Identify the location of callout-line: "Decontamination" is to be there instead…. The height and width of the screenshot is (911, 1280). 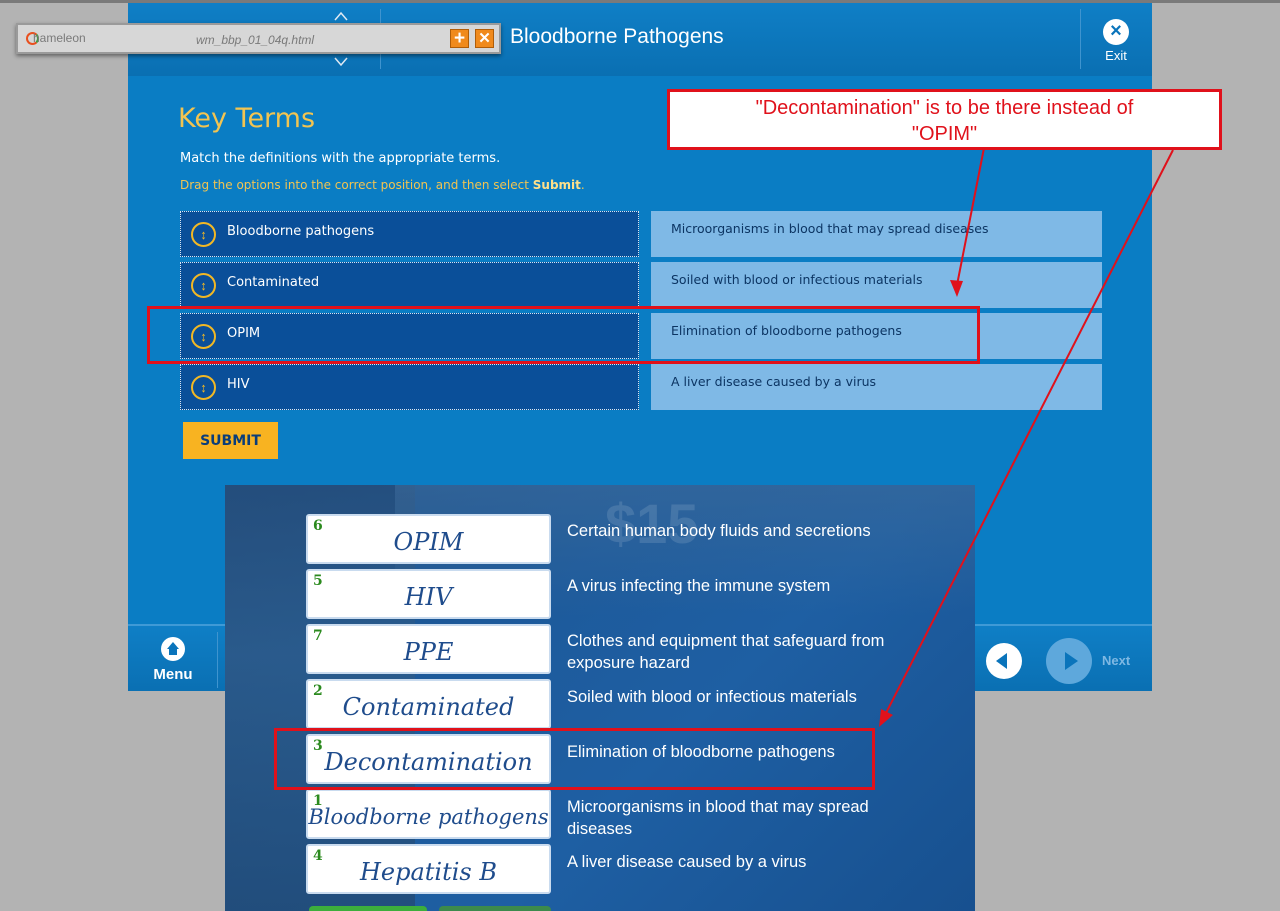
(944, 108).